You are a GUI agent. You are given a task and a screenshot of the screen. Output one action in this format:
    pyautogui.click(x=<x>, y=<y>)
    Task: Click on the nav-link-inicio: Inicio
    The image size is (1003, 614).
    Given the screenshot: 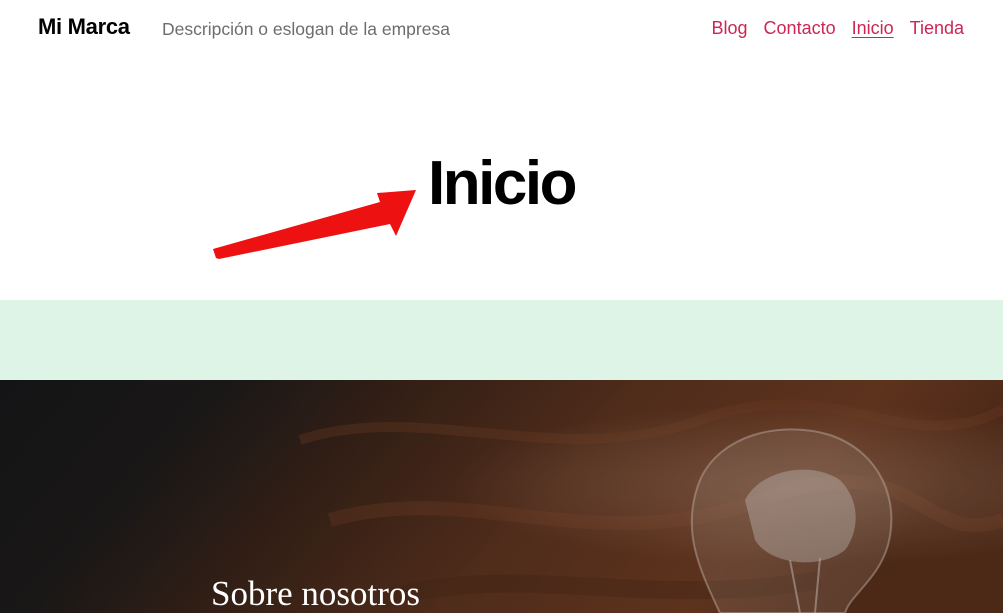 What is the action you would take?
    pyautogui.click(x=873, y=28)
    